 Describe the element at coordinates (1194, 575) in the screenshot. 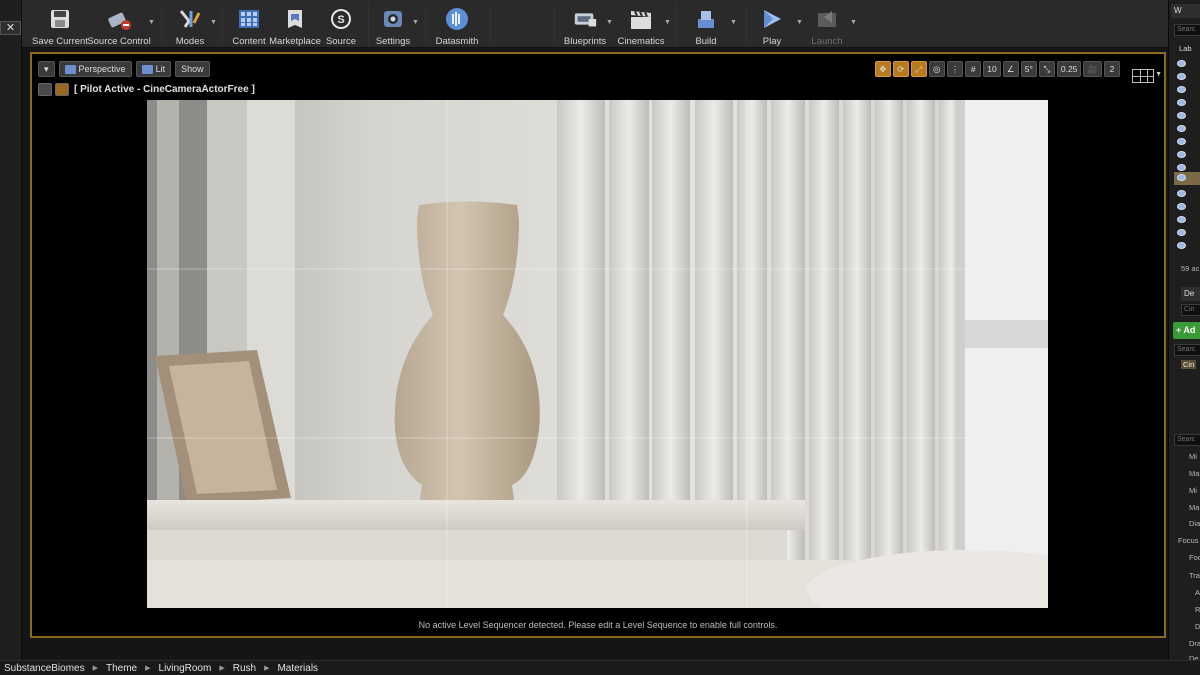

I see `property-category: Tra` at that location.